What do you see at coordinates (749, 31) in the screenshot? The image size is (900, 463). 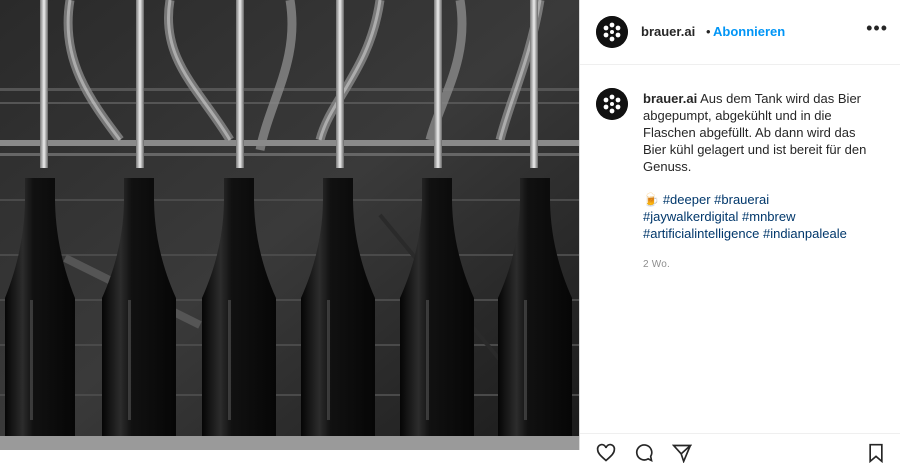 I see `follow-button: Abonnieren` at bounding box center [749, 31].